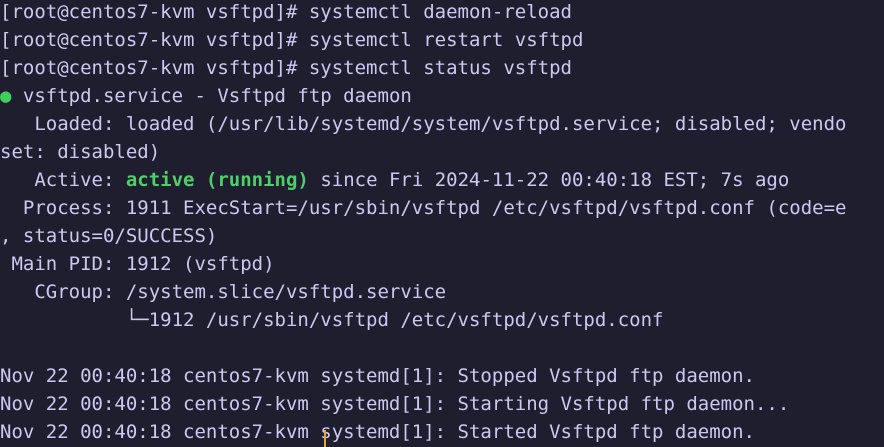 This screenshot has width=884, height=447. Describe the element at coordinates (63, 180) in the screenshot. I see `active-label: Active:` at that location.